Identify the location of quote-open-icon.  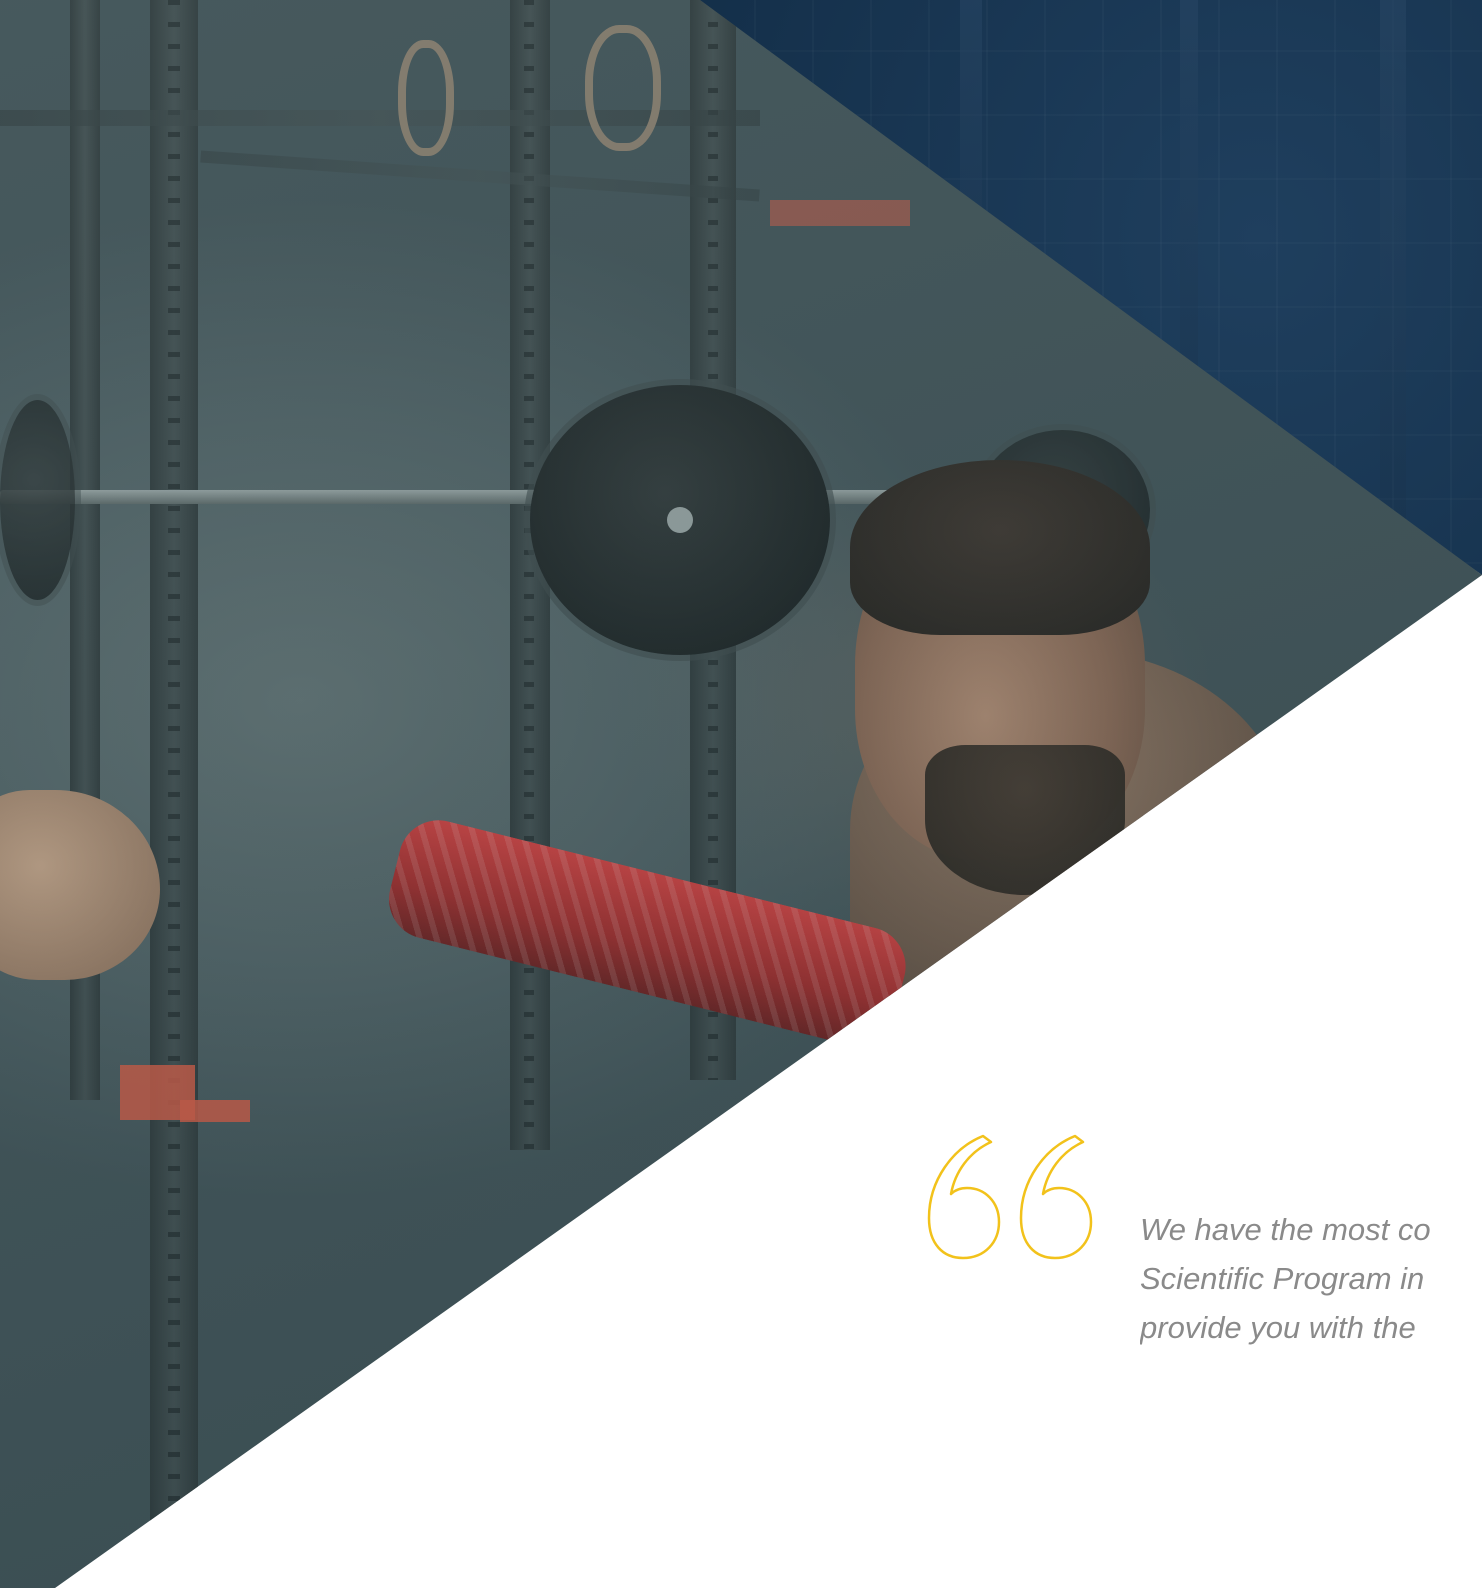
(1010, 1197).